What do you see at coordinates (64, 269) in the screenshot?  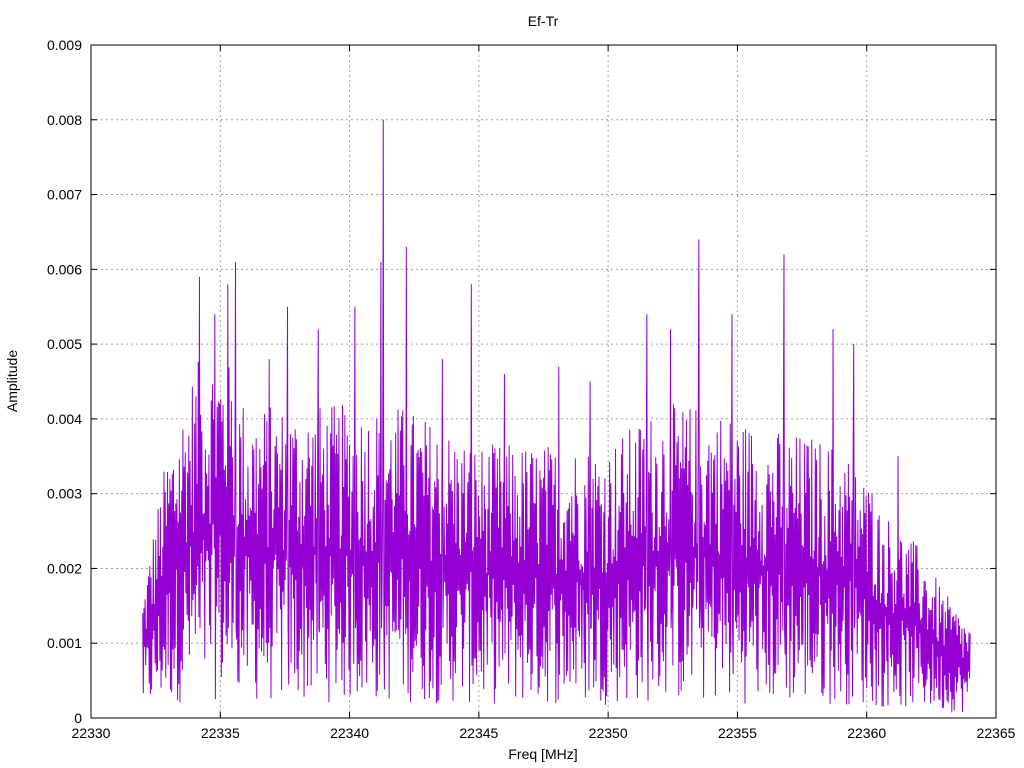 I see `y-tick-label: 0.006` at bounding box center [64, 269].